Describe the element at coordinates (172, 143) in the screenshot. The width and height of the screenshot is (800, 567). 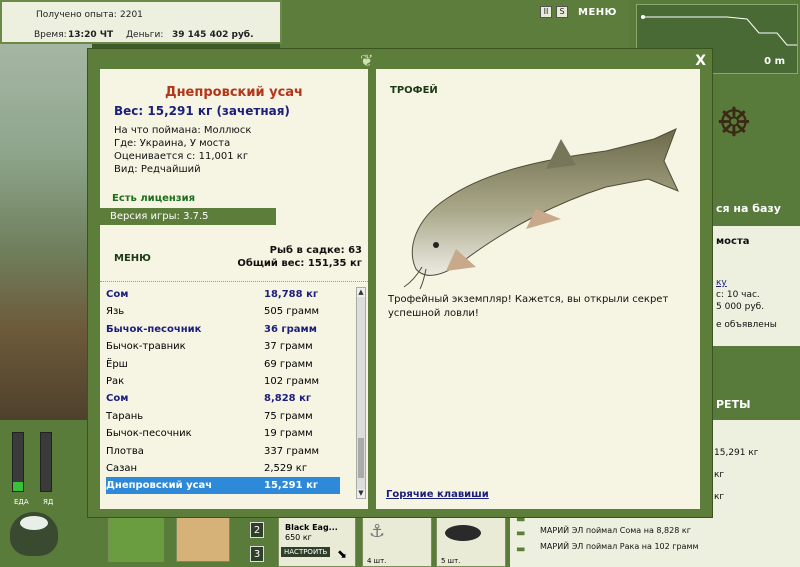
I see `place-info: Где: Украина, У моста` at that location.